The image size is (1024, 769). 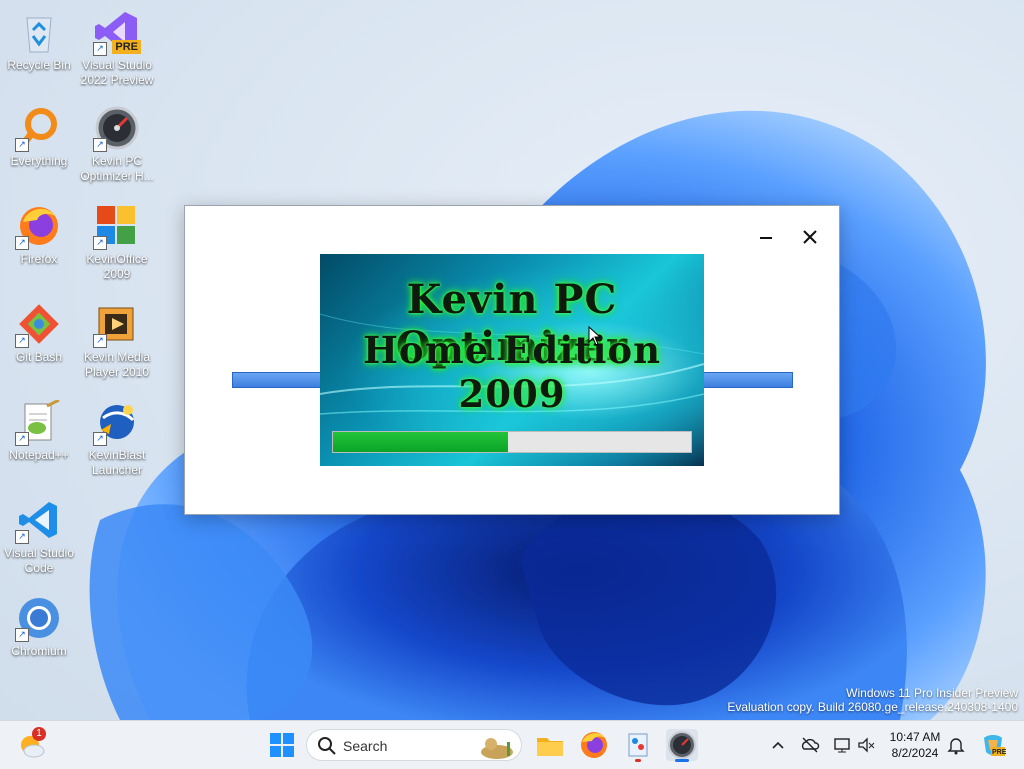 I want to click on desktop-icon-label: KevinOffice 2009, so click(x=117, y=266).